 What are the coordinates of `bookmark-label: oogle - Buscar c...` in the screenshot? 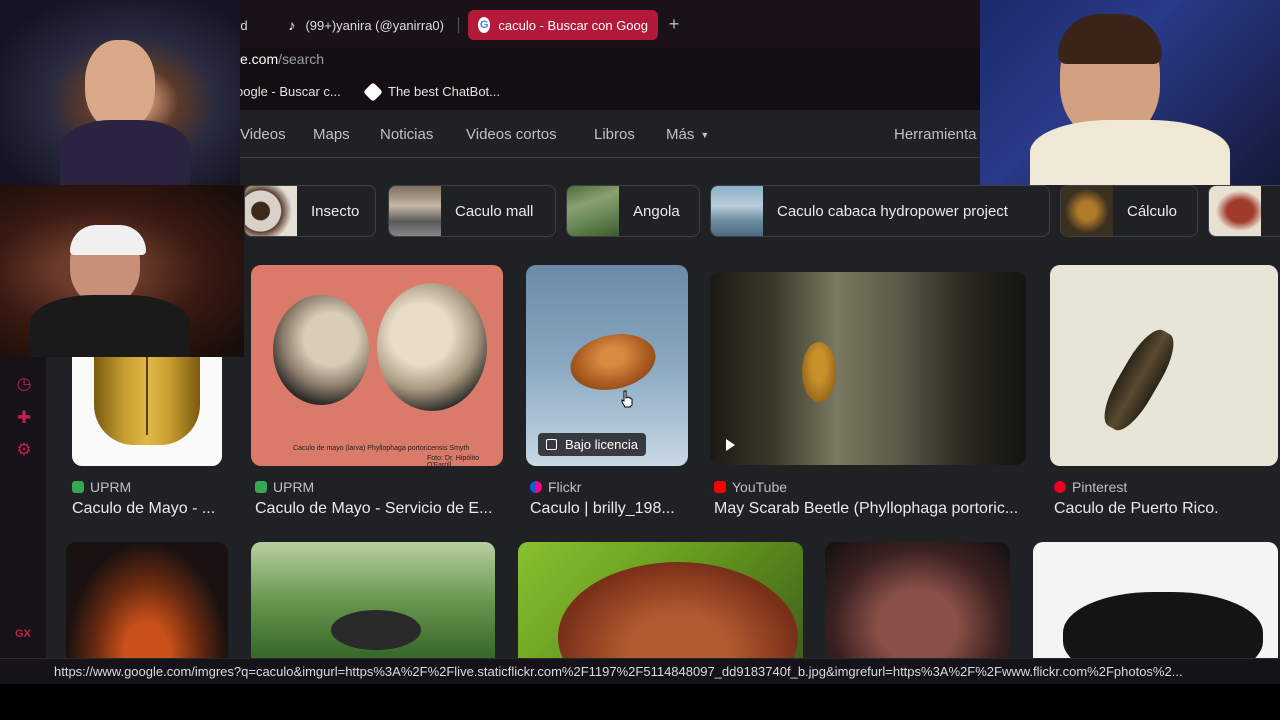 It's located at (288, 91).